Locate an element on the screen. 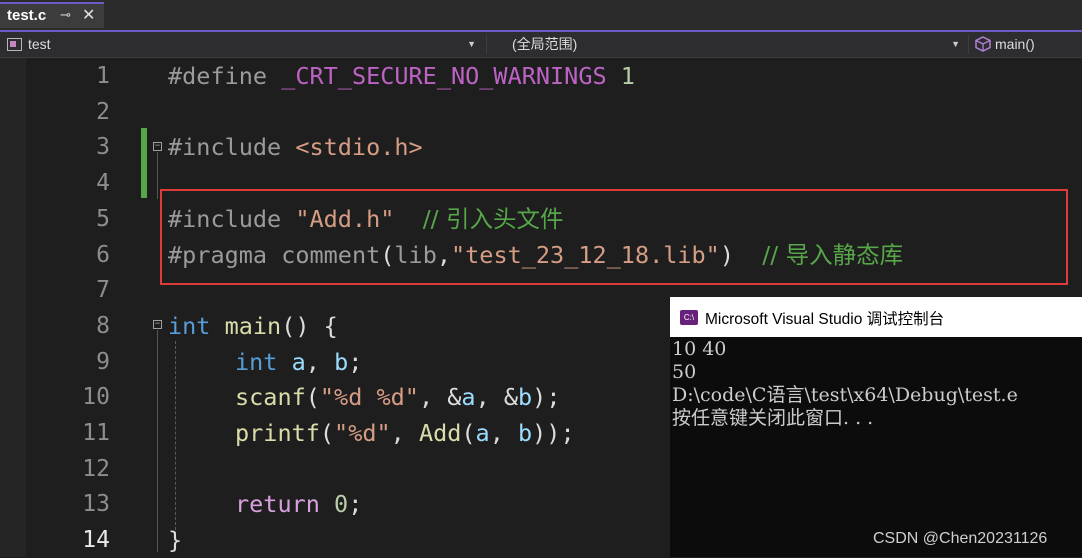 The width and height of the screenshot is (1082, 558). change-tracking-bar is located at coordinates (144, 163).